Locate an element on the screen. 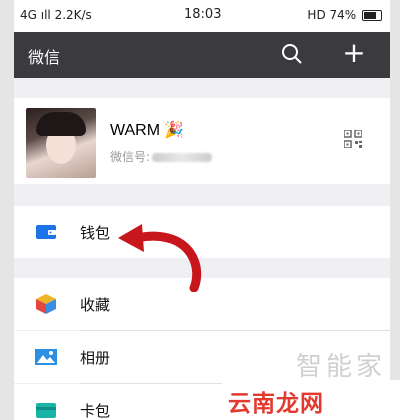 This screenshot has height=420, width=400. qr-code-icon is located at coordinates (353, 139).